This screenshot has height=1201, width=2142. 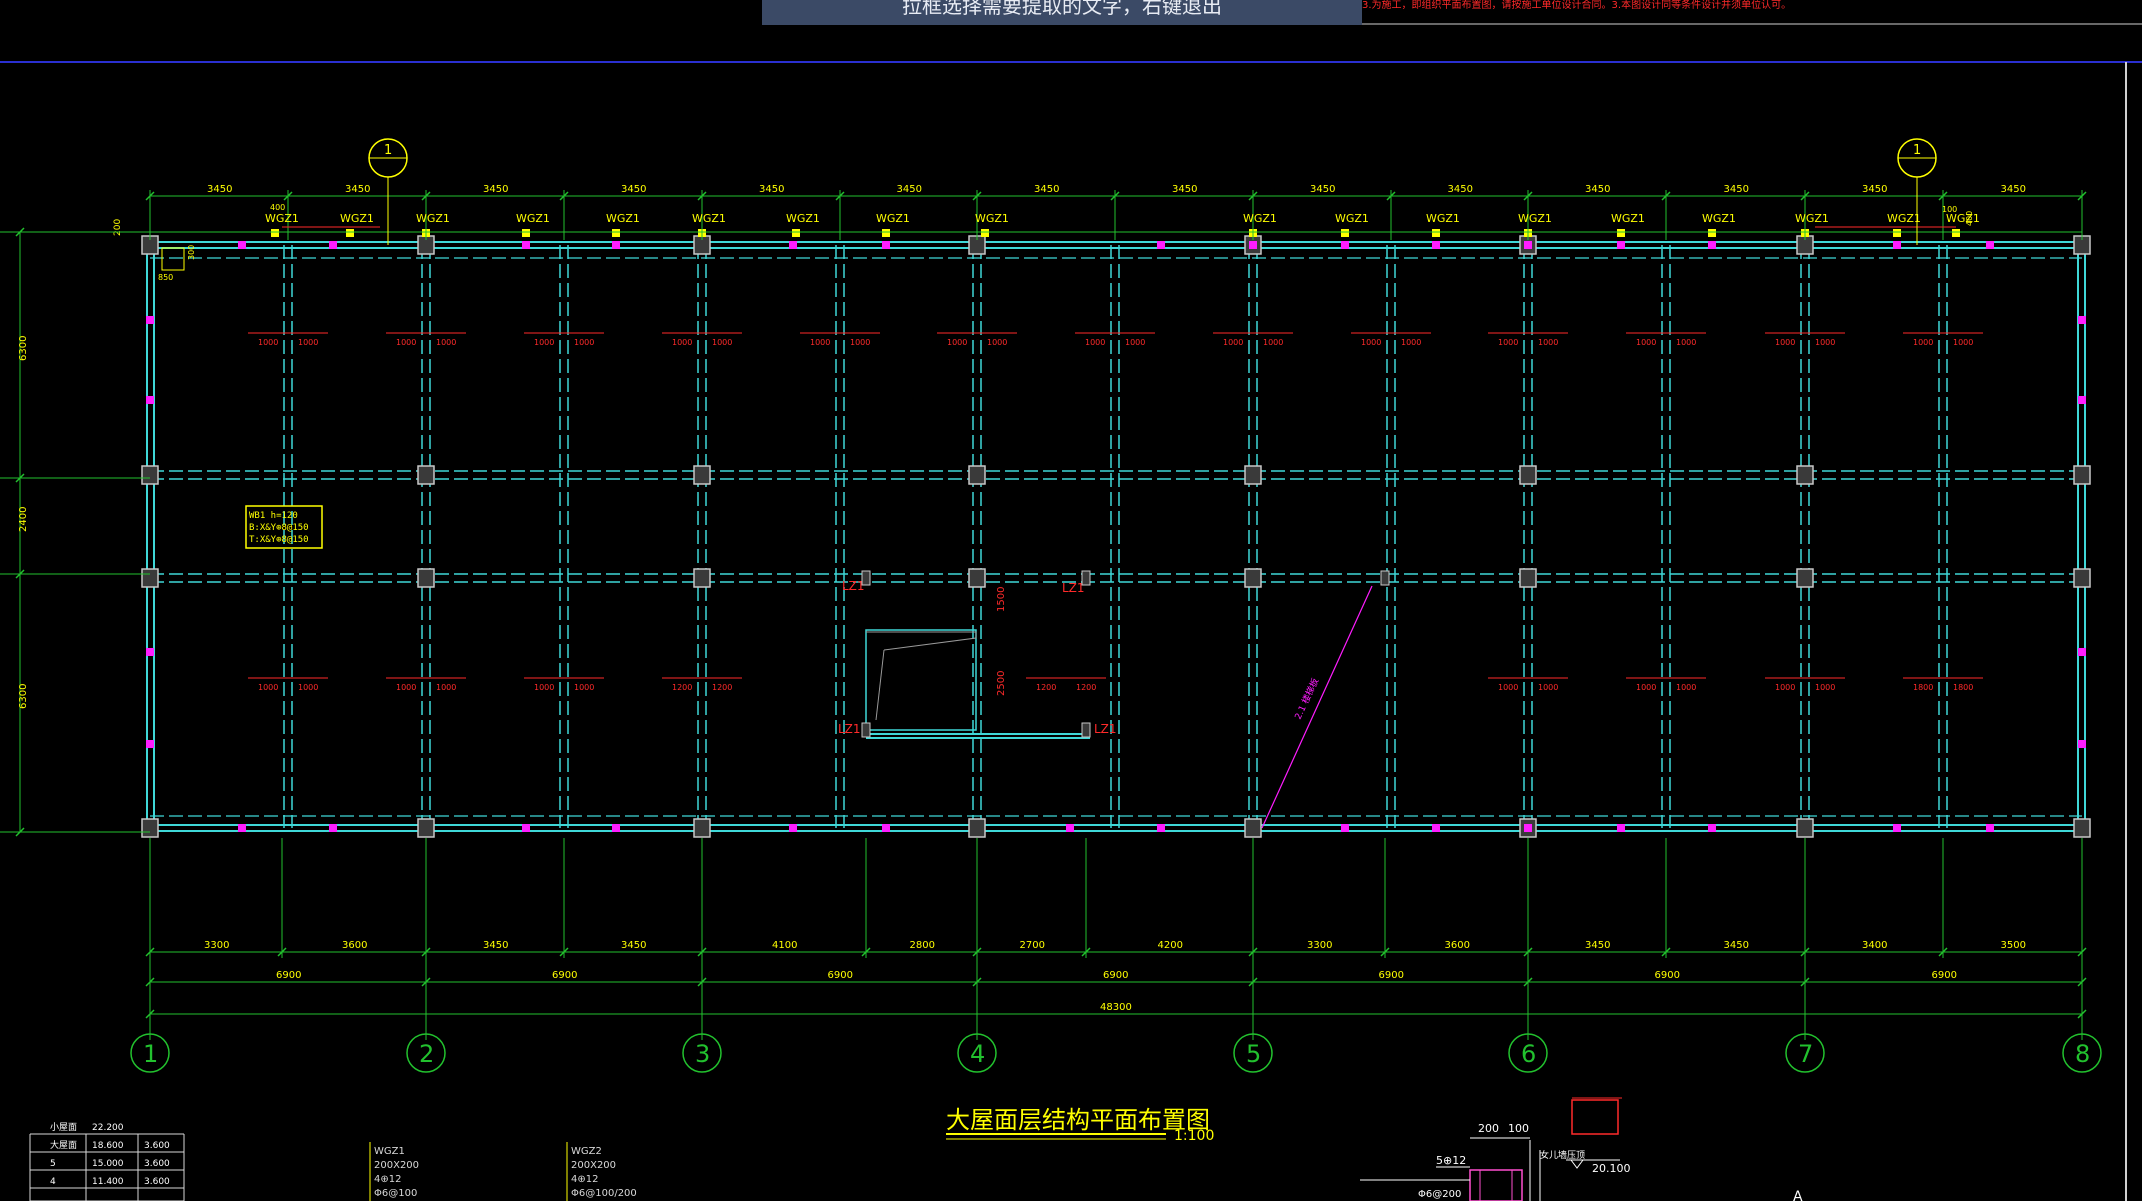 I want to click on bottom-dim-a-12: 3400, so click(x=1874, y=945).